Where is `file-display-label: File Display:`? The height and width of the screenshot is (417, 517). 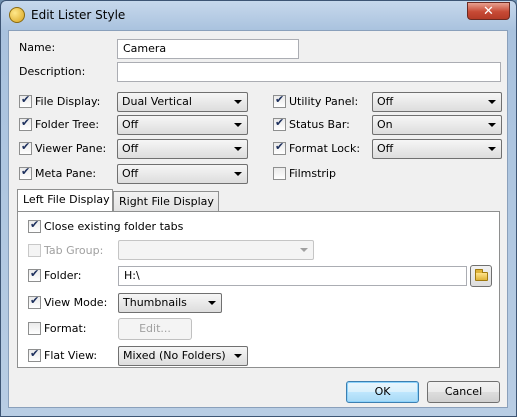 file-display-label: File Display: is located at coordinates (68, 101).